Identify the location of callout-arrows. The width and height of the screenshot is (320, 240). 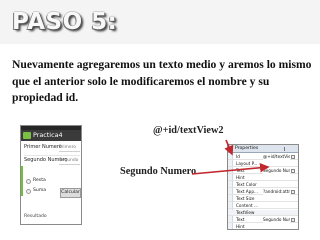
(230, 157).